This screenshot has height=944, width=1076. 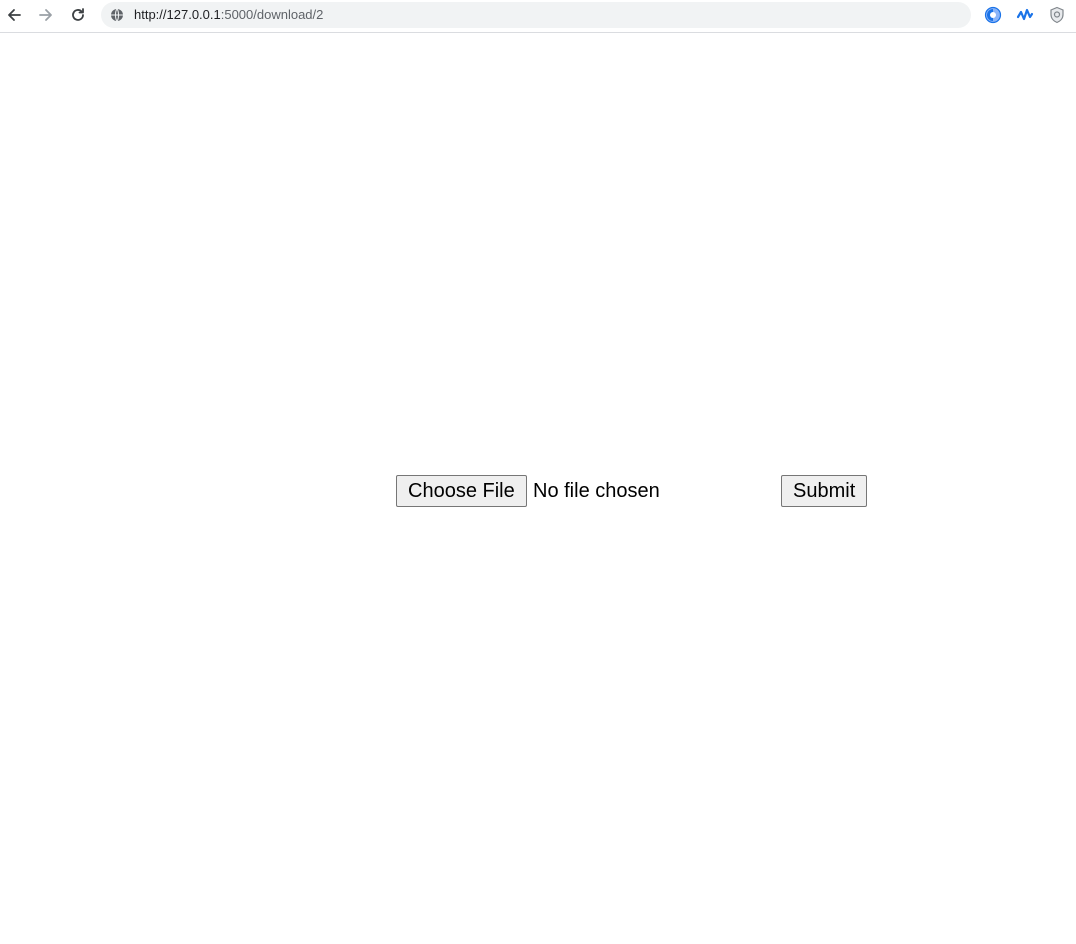 I want to click on url-path: :5000/download/2, so click(x=272, y=14).